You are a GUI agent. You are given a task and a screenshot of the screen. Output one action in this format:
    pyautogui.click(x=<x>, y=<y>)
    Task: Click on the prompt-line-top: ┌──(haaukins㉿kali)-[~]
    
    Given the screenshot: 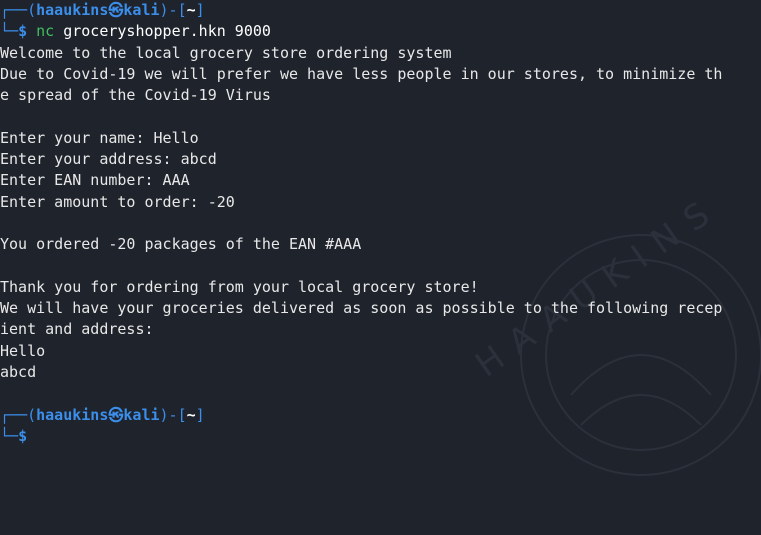 What is the action you would take?
    pyautogui.click(x=380, y=10)
    